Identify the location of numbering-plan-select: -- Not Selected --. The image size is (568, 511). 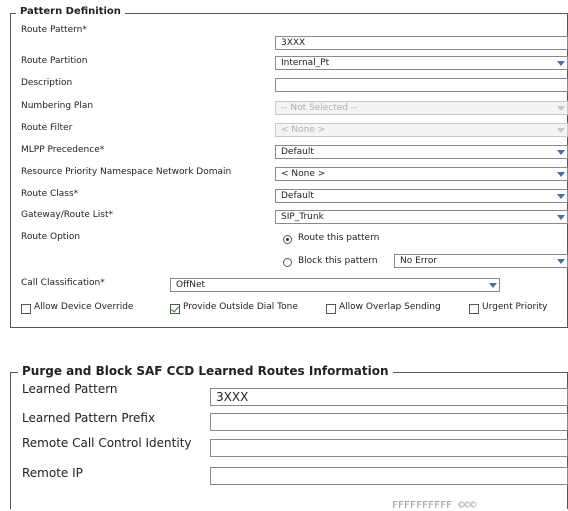
(421, 108).